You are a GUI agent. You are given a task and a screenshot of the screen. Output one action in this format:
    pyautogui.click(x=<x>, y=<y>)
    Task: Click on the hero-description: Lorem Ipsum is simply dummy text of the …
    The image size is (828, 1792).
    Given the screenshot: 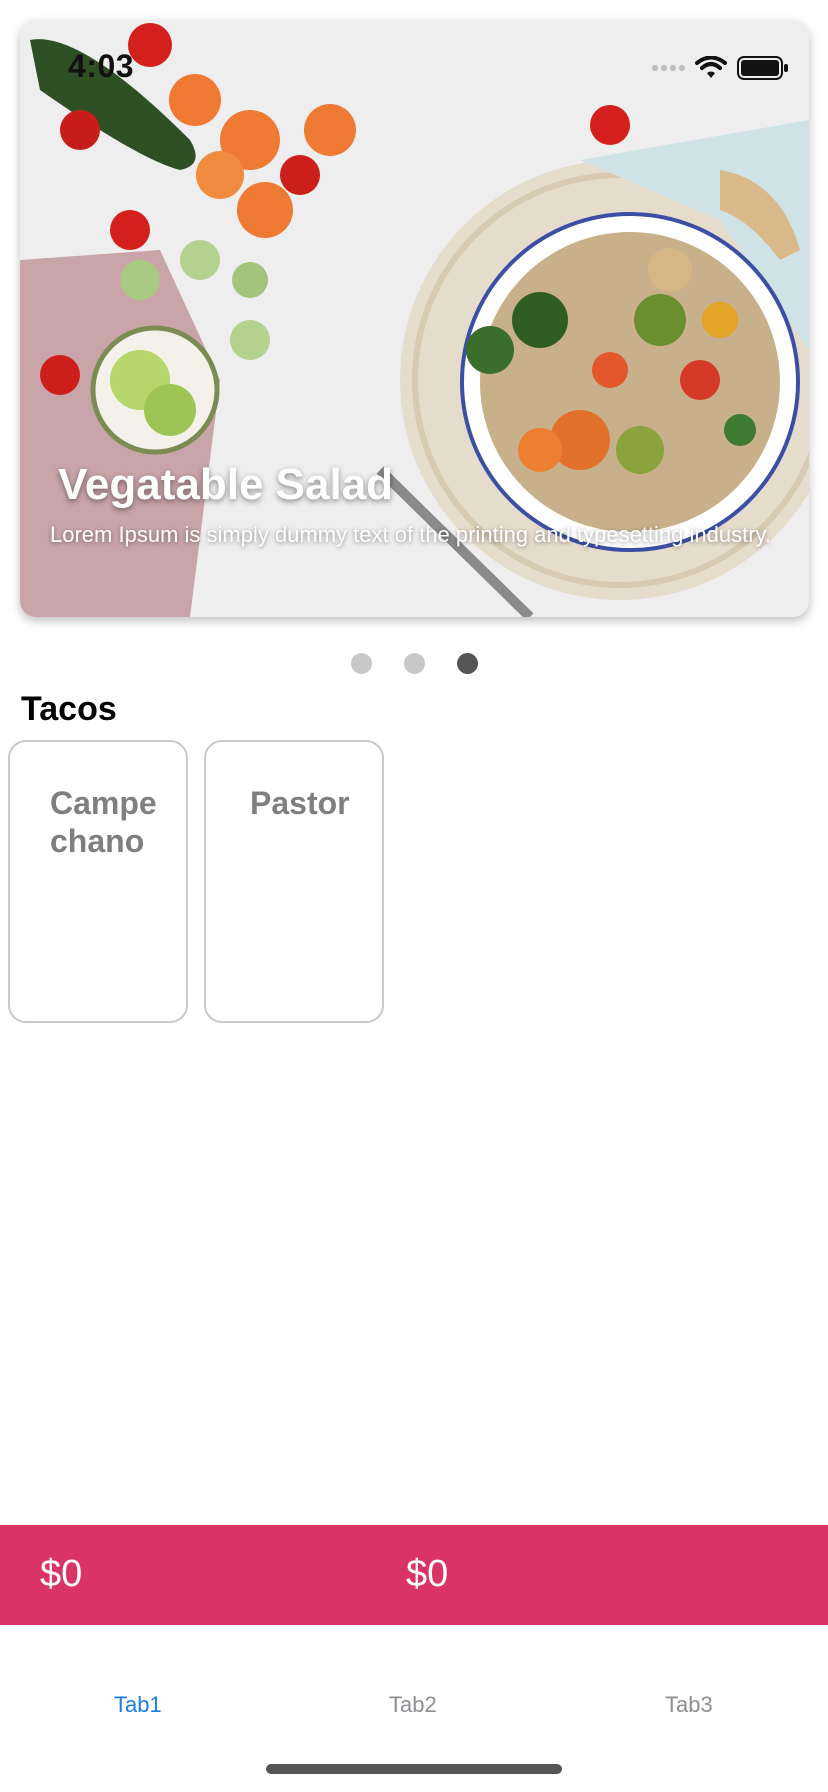 What is the action you would take?
    pyautogui.click(x=411, y=534)
    